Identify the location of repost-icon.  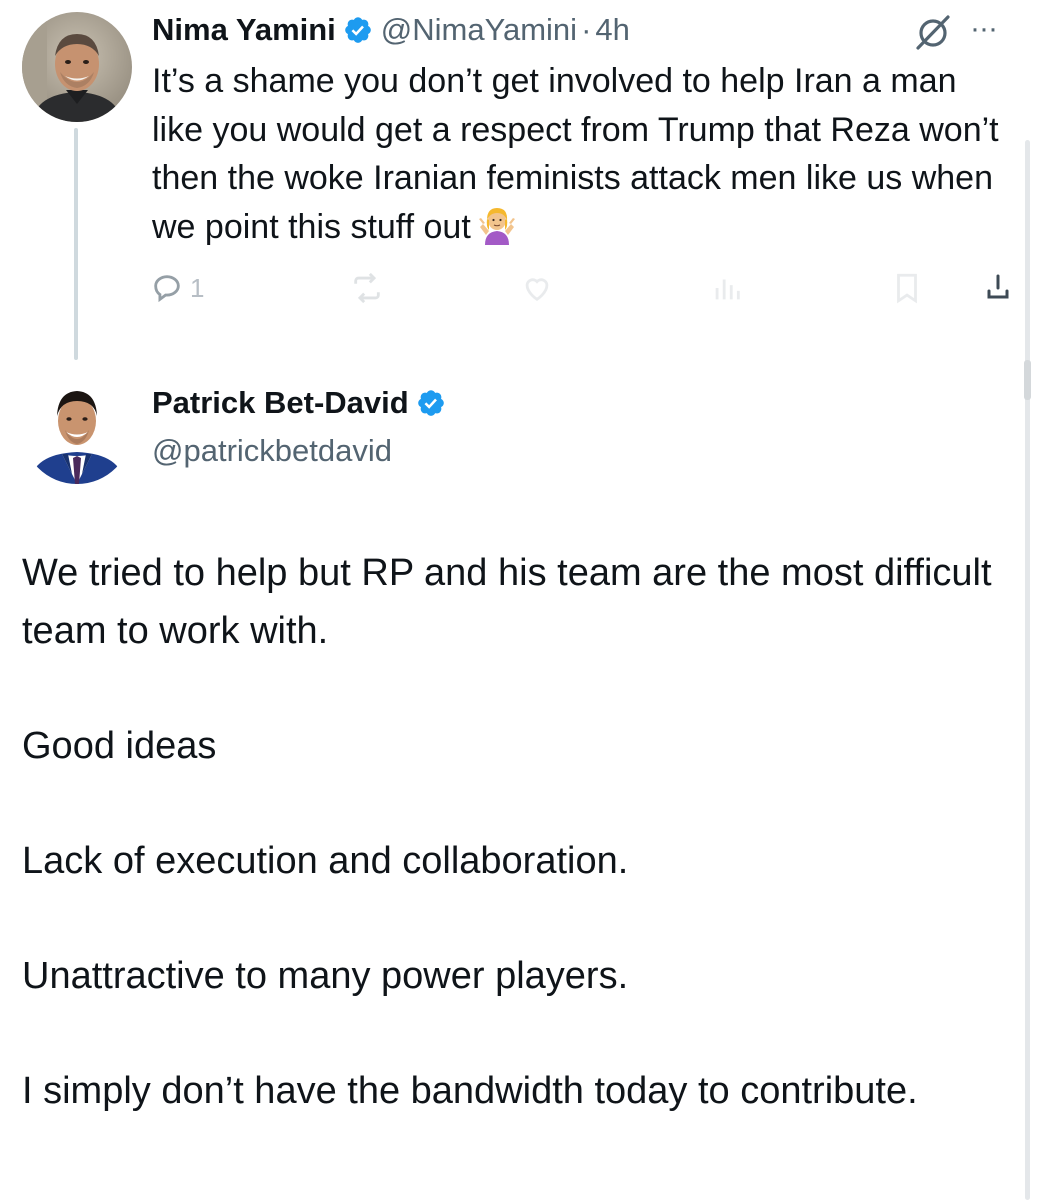
(367, 288).